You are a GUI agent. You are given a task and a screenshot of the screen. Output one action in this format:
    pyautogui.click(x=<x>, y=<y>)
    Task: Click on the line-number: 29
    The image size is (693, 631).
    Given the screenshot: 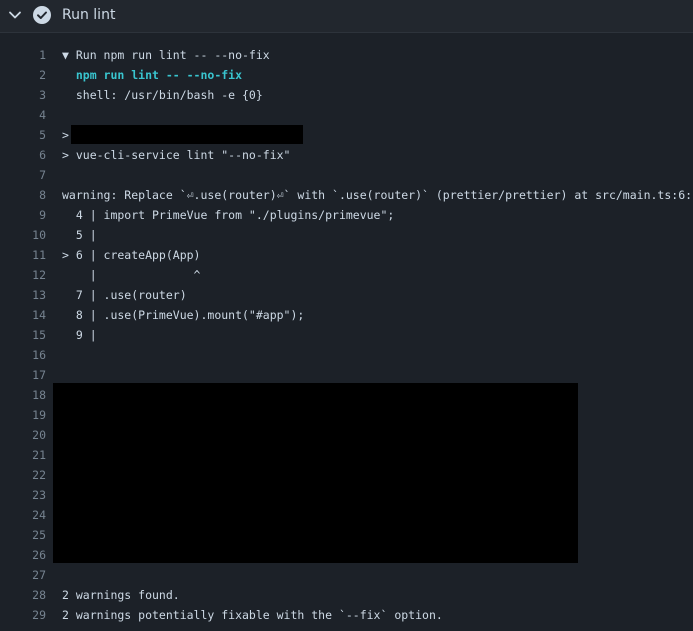 What is the action you would take?
    pyautogui.click(x=23, y=615)
    